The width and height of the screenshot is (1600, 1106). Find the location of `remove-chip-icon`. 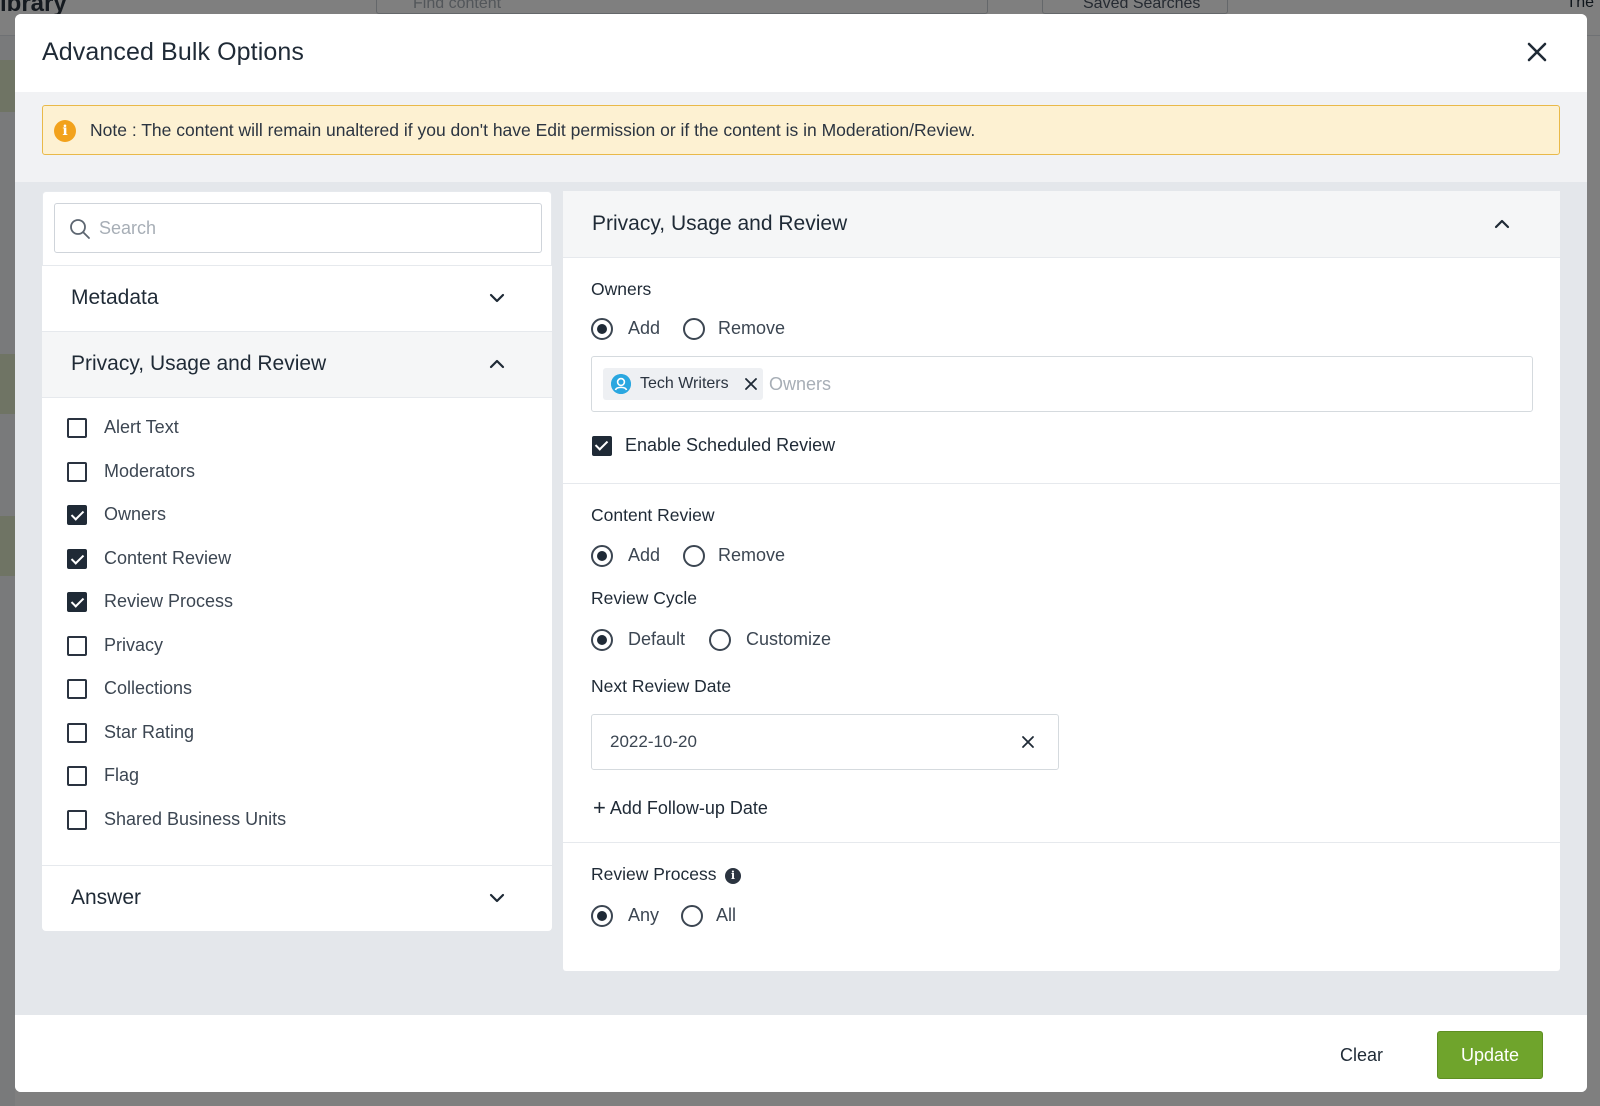

remove-chip-icon is located at coordinates (751, 384).